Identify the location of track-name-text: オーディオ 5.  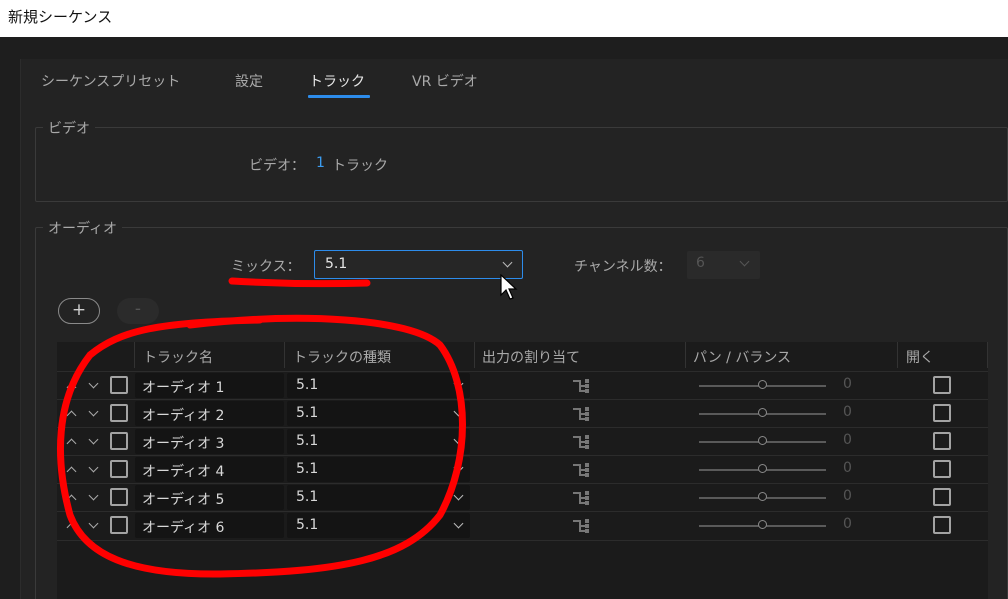
(183, 500).